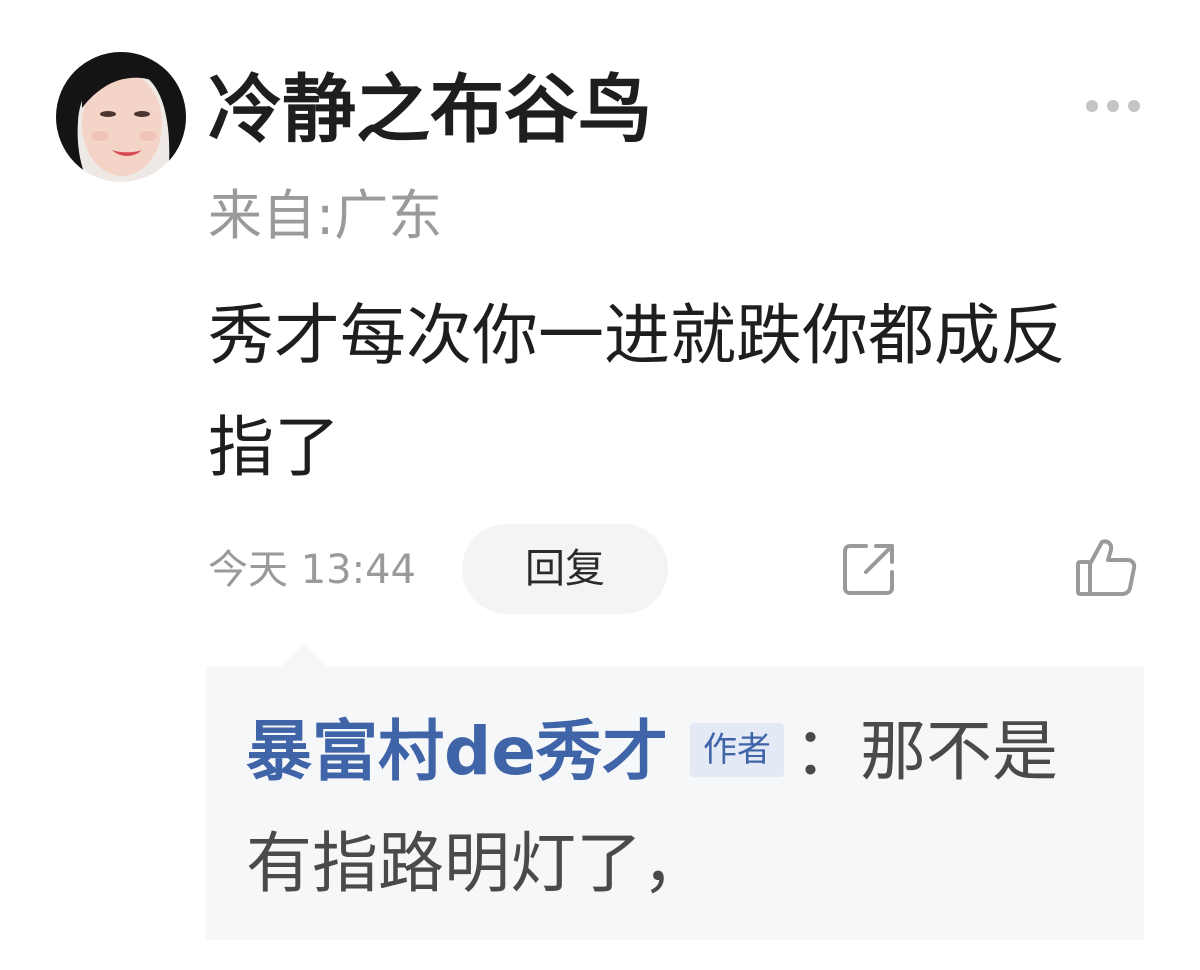 The height and width of the screenshot is (970, 1200). What do you see at coordinates (737, 749) in the screenshot?
I see `author-badge: 作者` at bounding box center [737, 749].